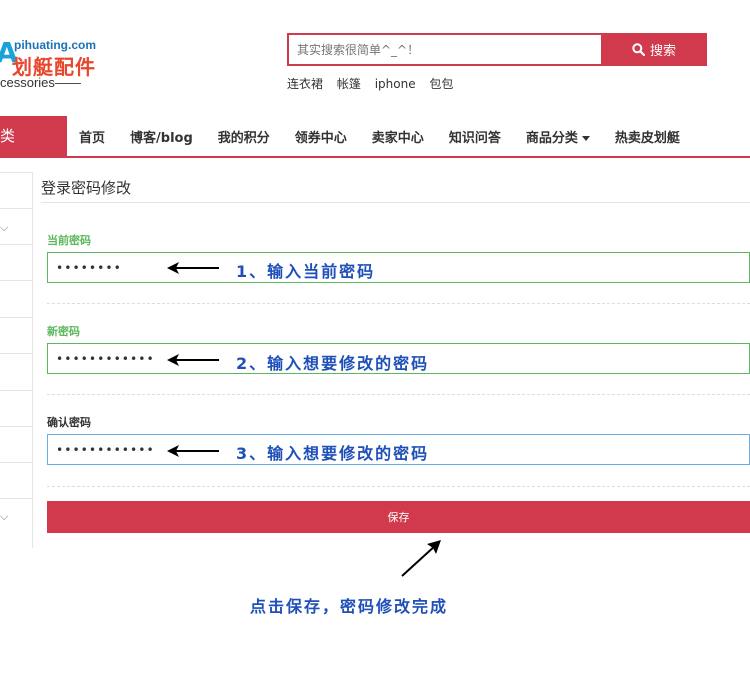 The height and width of the screenshot is (698, 750). Describe the element at coordinates (441, 84) in the screenshot. I see `hot-word-link: 包包` at that location.